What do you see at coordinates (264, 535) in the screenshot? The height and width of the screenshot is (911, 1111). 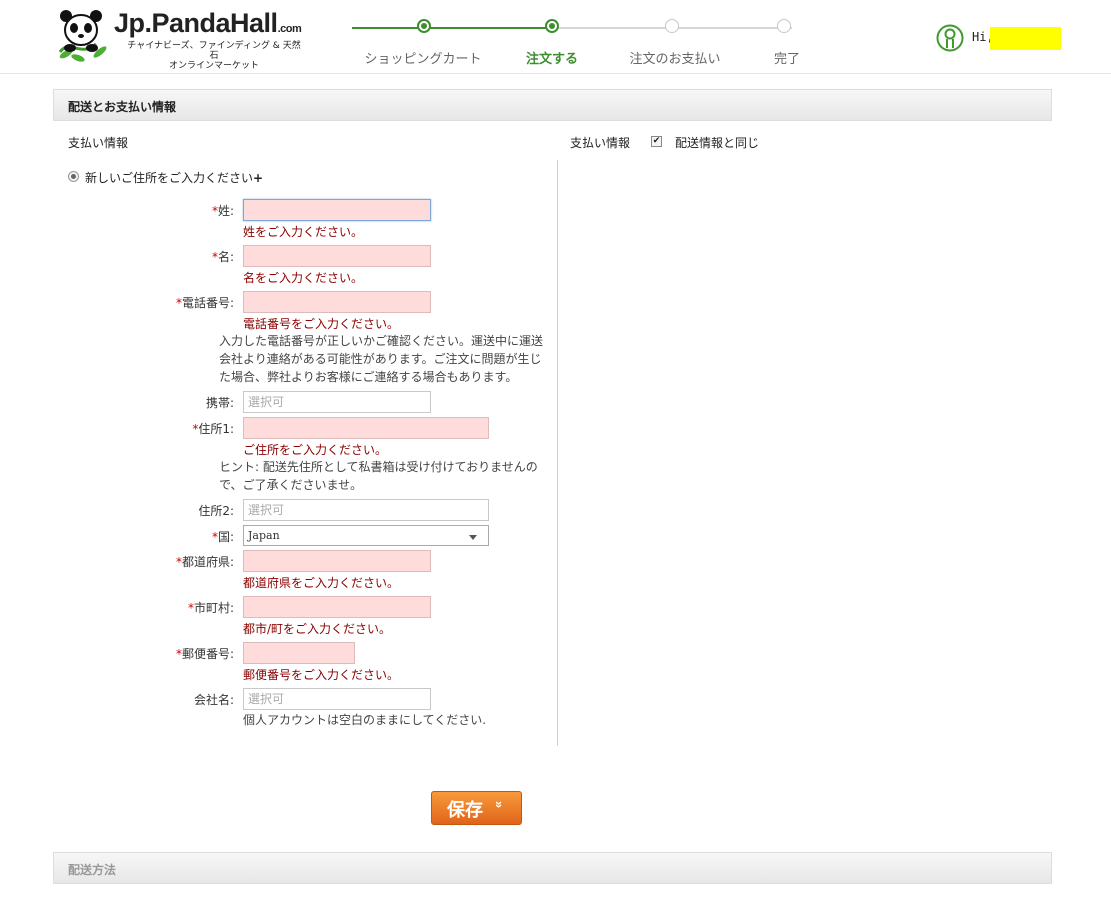 I see `country-selected-value: Japan` at bounding box center [264, 535].